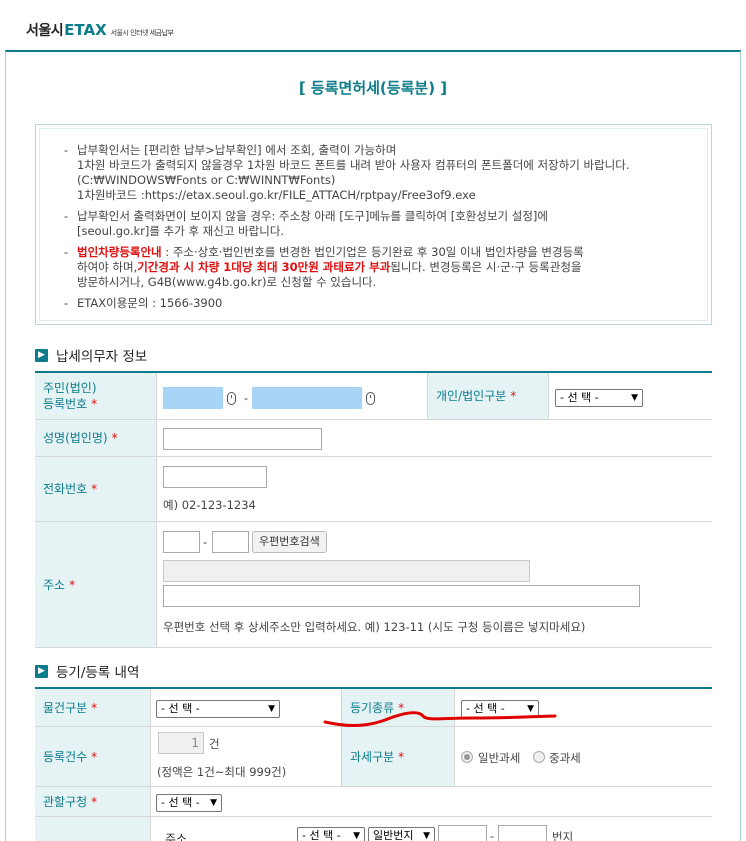 The image size is (746, 841). I want to click on lot-type-select: 일반번지 ▼, so click(401, 834).